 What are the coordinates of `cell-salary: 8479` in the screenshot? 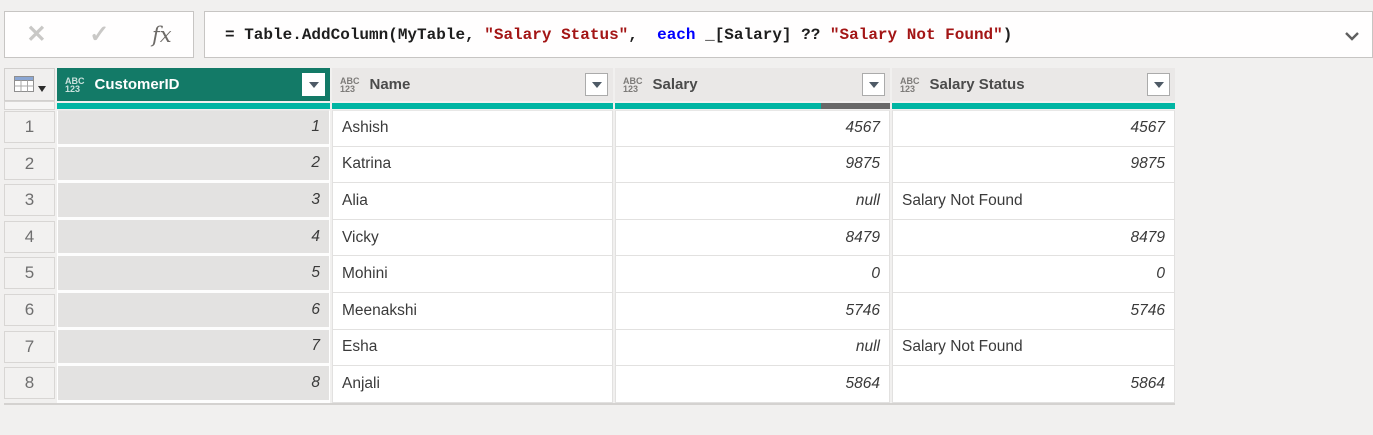 It's located at (752, 238).